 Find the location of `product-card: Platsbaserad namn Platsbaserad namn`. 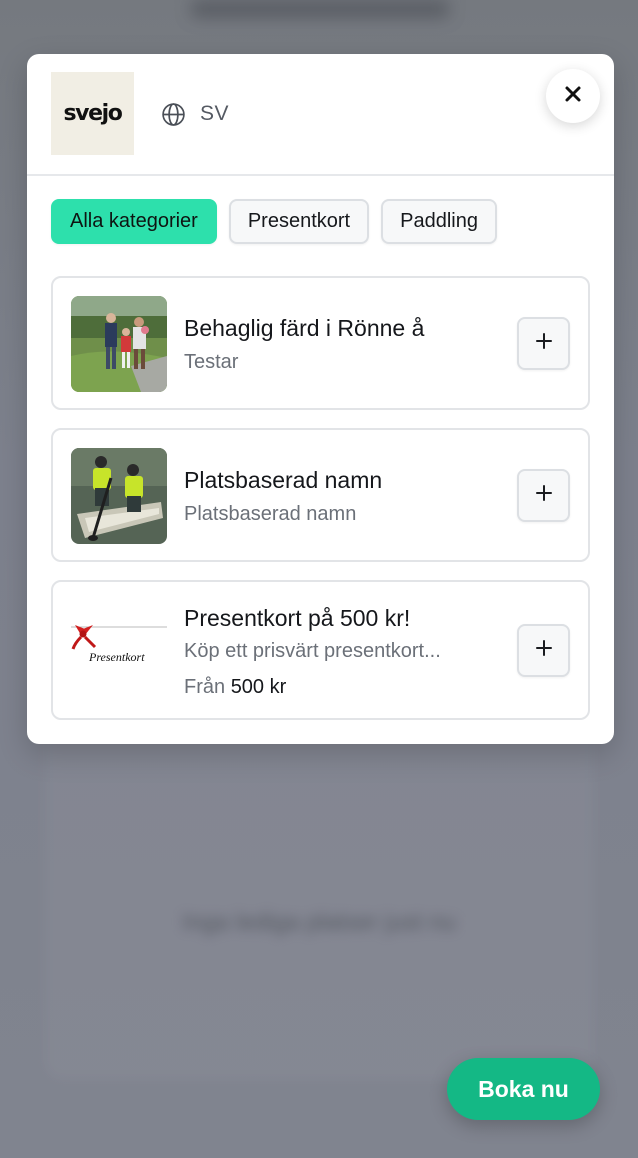

product-card: Platsbaserad namn Platsbaserad namn is located at coordinates (320, 495).